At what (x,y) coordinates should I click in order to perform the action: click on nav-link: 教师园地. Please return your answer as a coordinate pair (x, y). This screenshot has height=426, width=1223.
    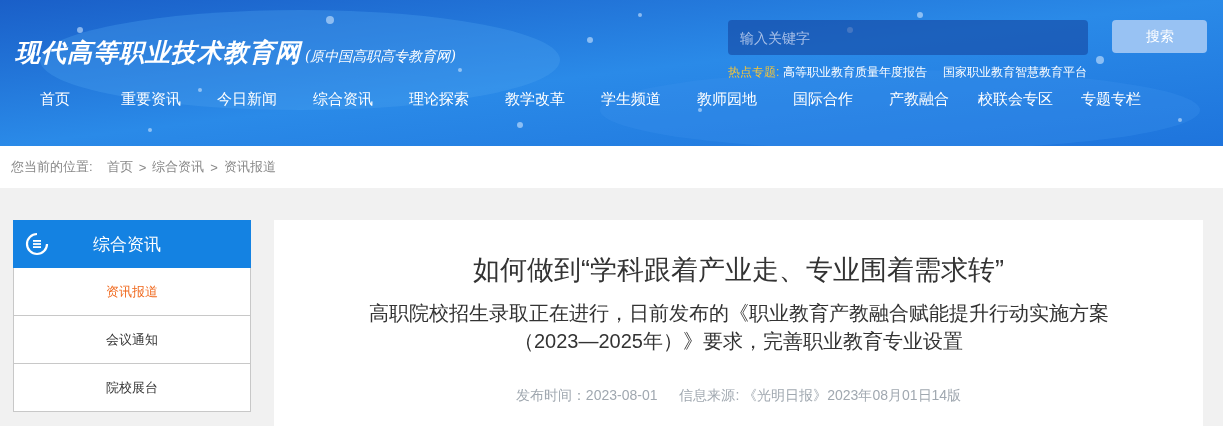
    Looking at the image, I should click on (727, 99).